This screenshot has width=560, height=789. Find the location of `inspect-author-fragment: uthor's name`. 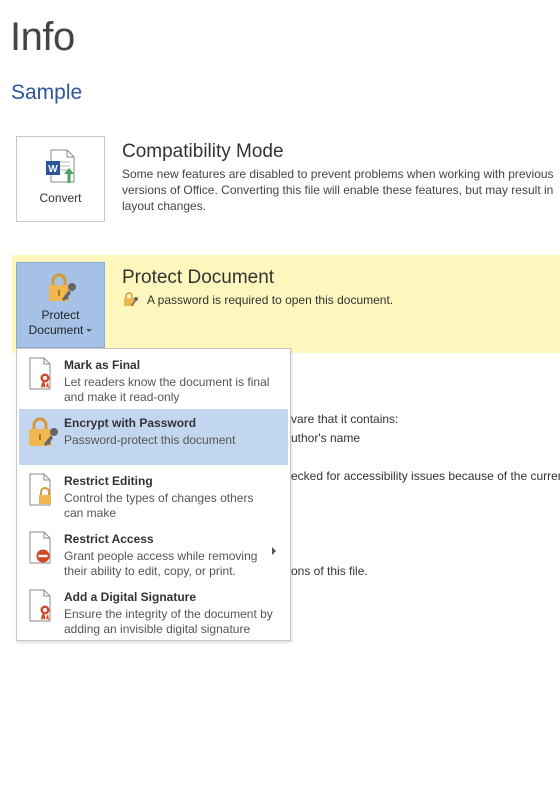

inspect-author-fragment: uthor's name is located at coordinates (325, 438).